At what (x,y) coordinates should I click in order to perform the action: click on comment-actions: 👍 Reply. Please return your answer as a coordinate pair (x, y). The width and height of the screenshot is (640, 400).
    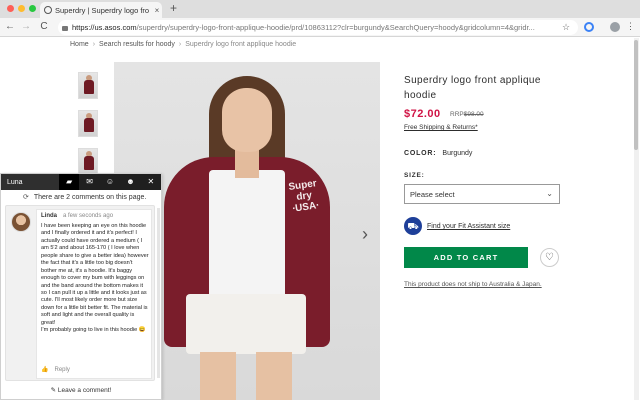
    Looking at the image, I should click on (58, 369).